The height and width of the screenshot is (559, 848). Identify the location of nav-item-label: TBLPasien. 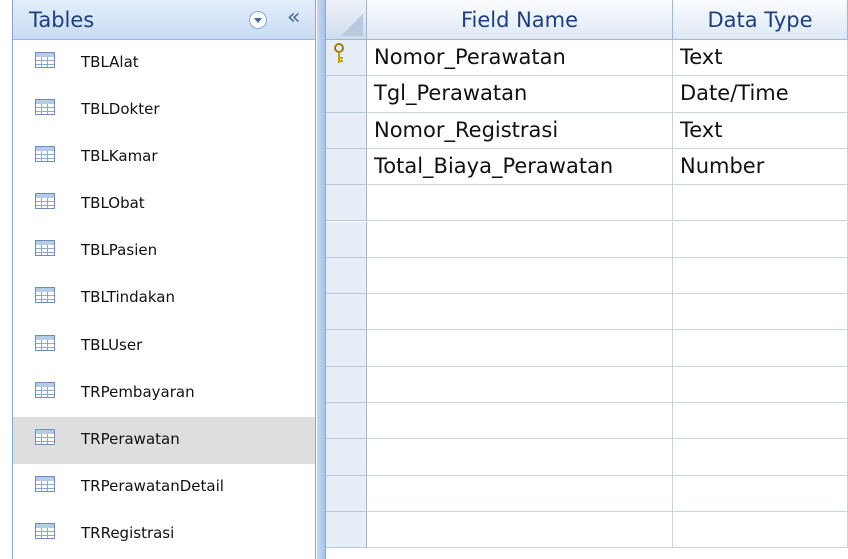
(119, 250).